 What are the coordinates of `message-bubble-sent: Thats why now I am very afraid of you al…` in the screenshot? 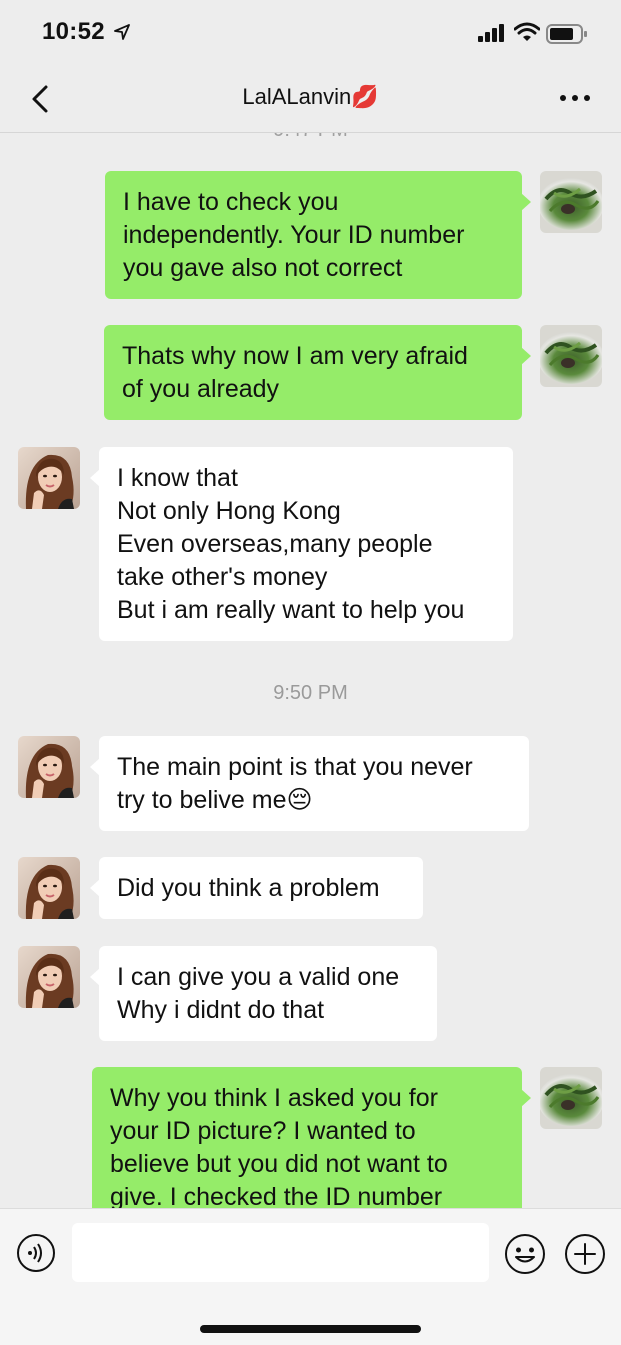 It's located at (317, 372).